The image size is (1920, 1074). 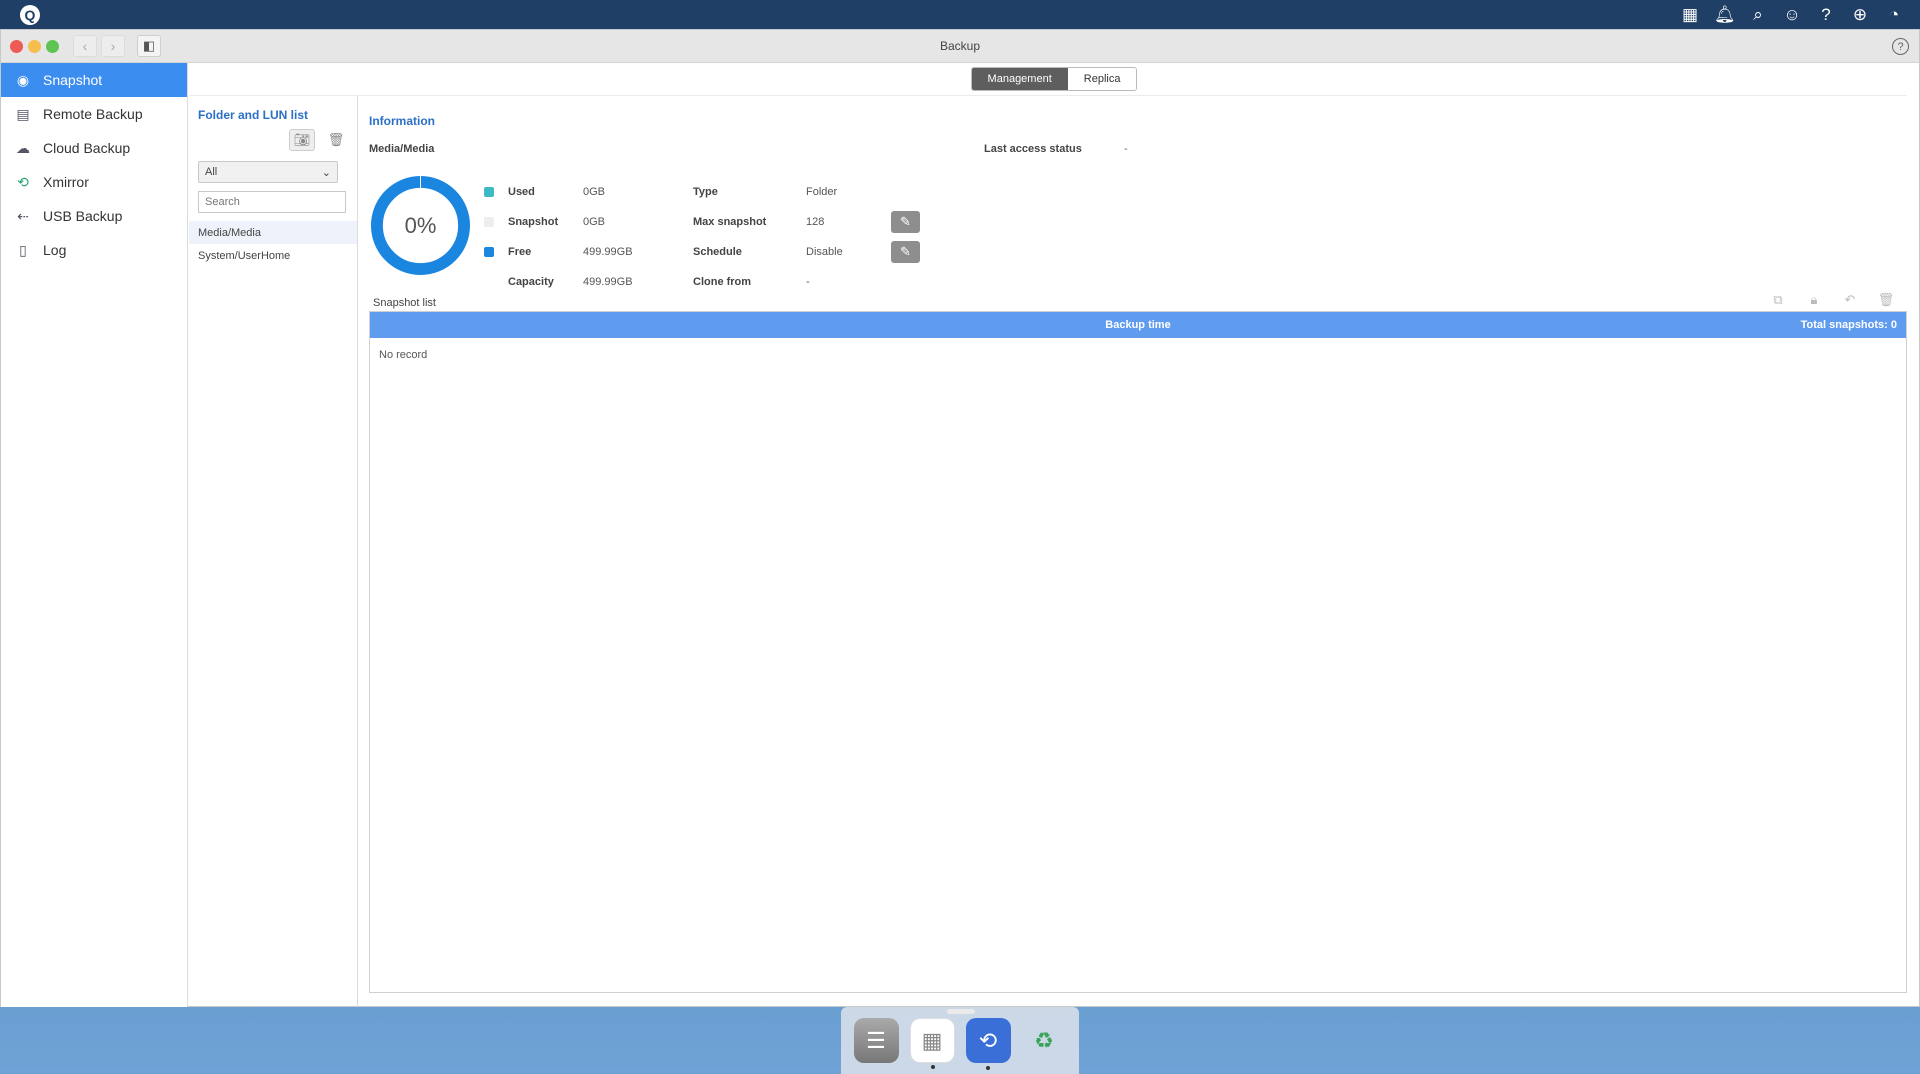 I want to click on back-icon: ‹, so click(x=85, y=46).